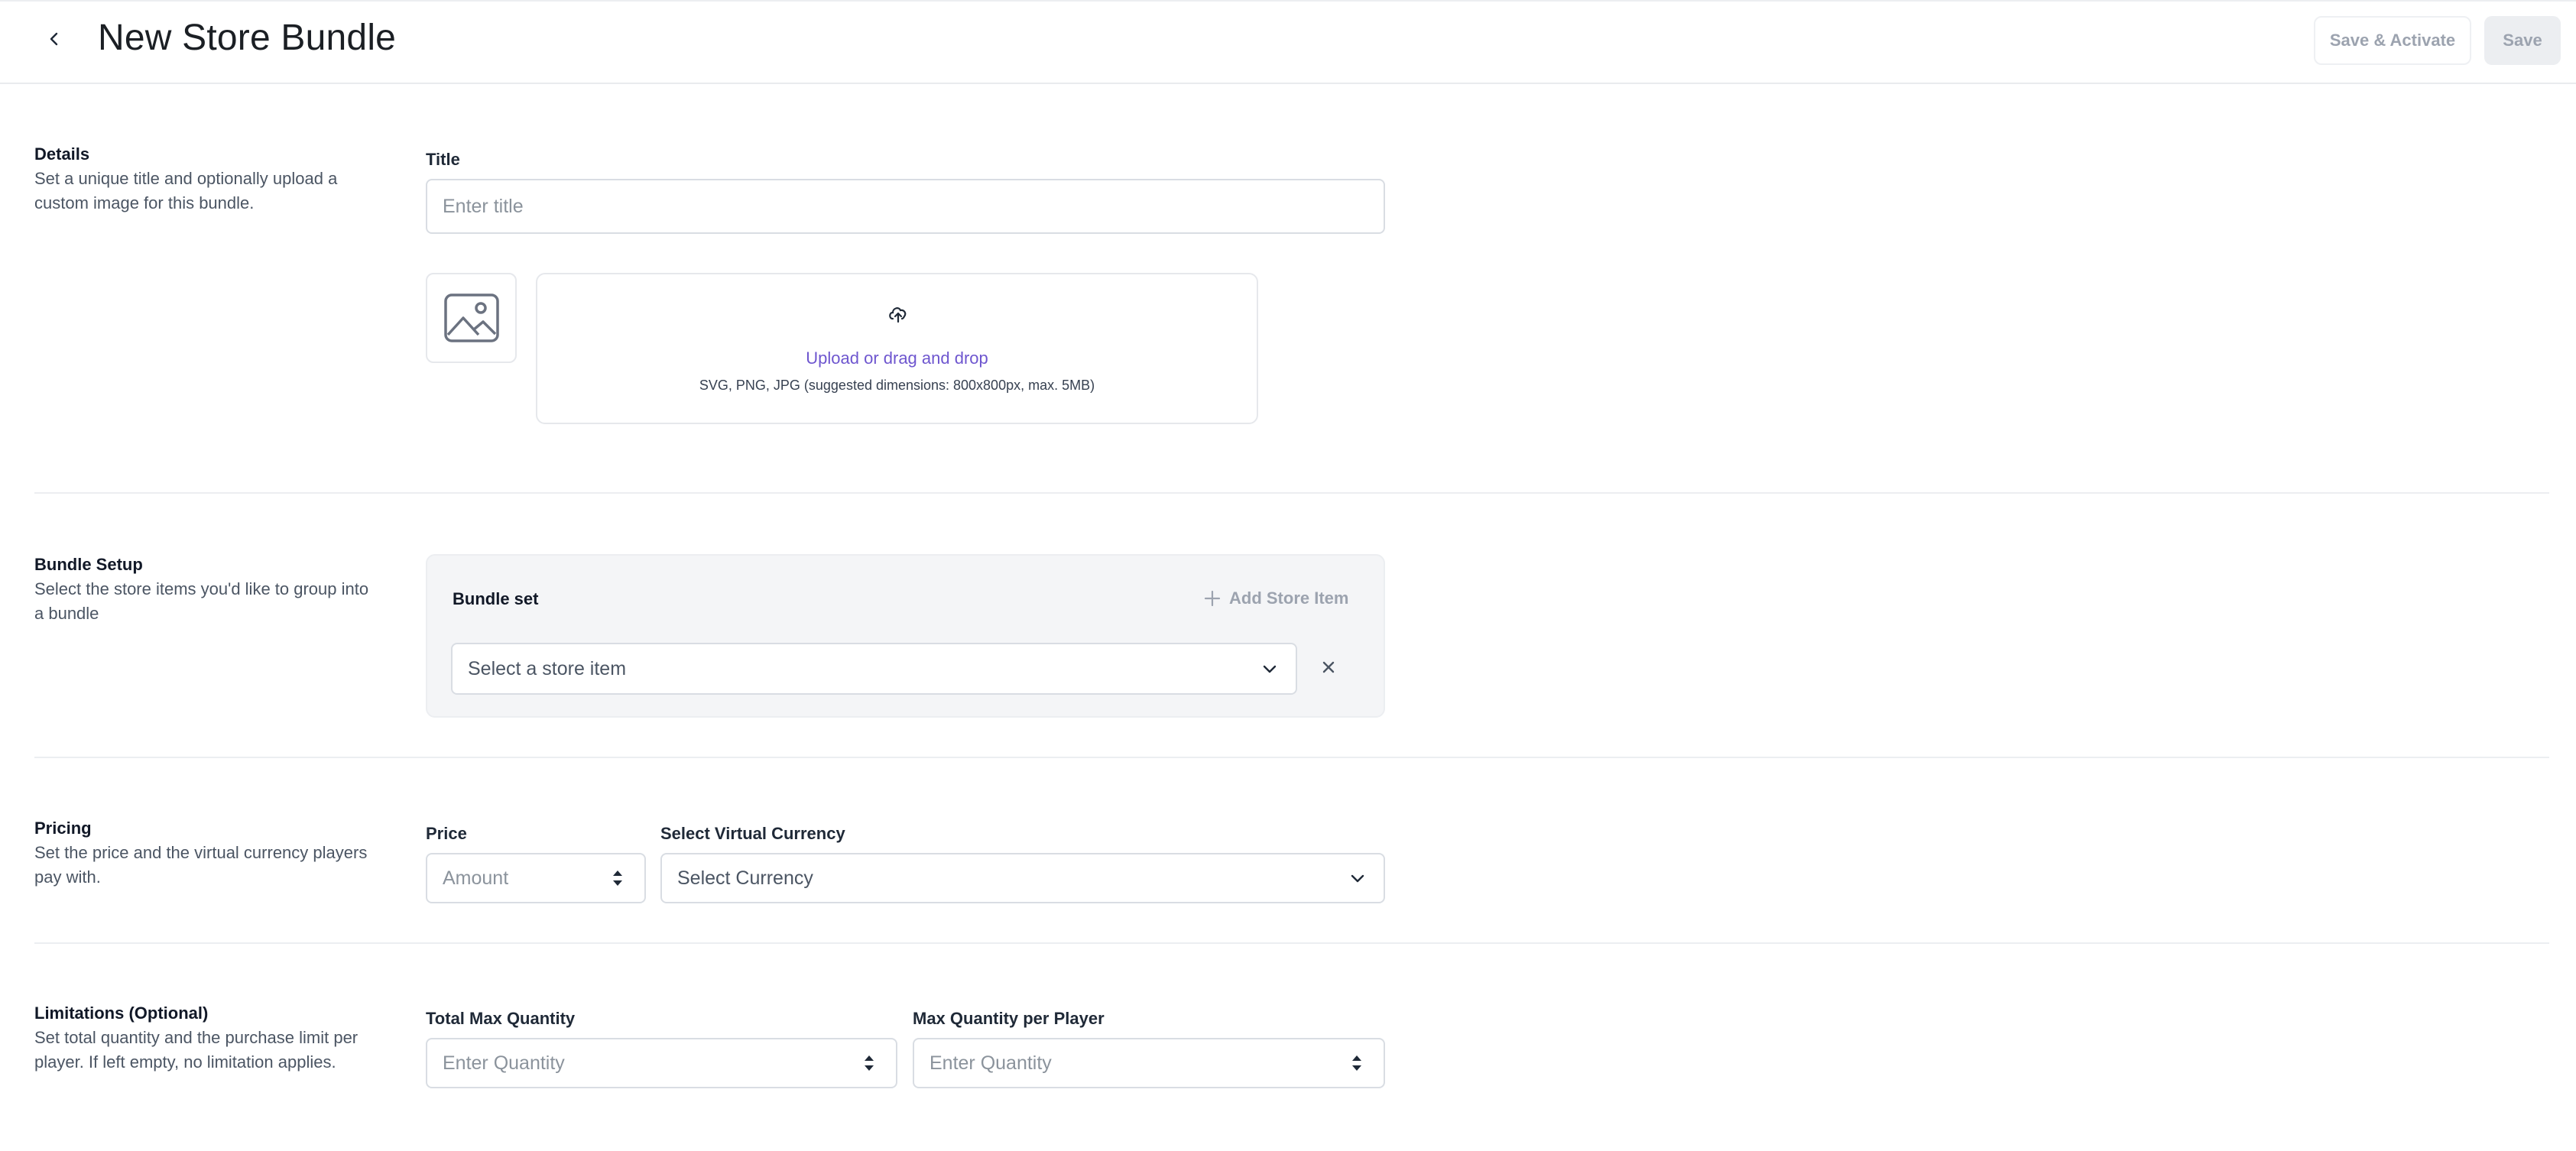 The width and height of the screenshot is (2576, 1151). I want to click on currency-label: Select Virtual Currency, so click(752, 833).